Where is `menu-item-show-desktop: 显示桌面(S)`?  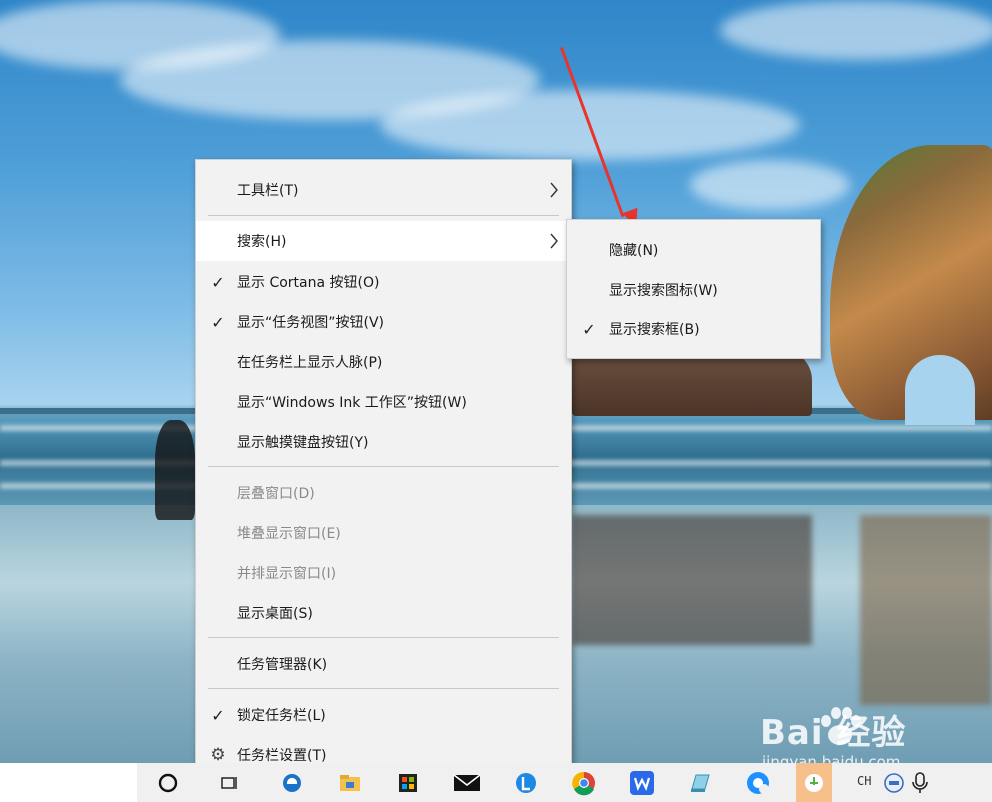 menu-item-show-desktop: 显示桌面(S) is located at coordinates (383, 613).